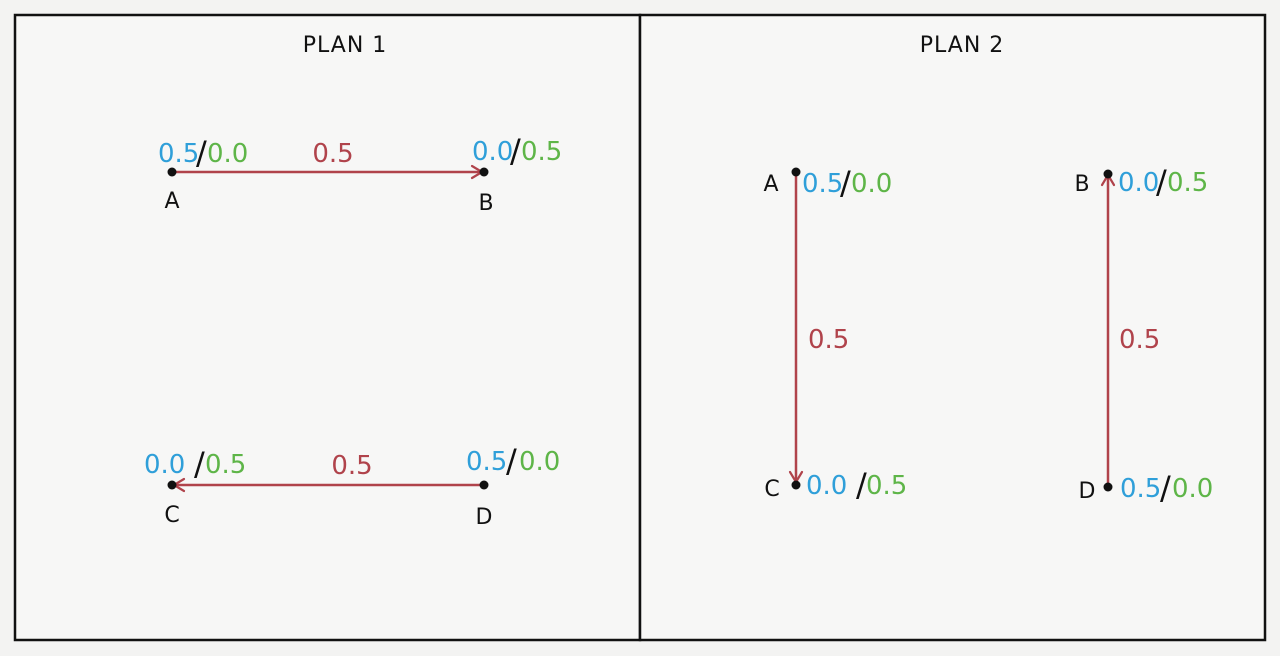 This screenshot has height=656, width=1280. I want to click on plan-1-node-d-values: 0.5 / 0.0, so click(513, 461).